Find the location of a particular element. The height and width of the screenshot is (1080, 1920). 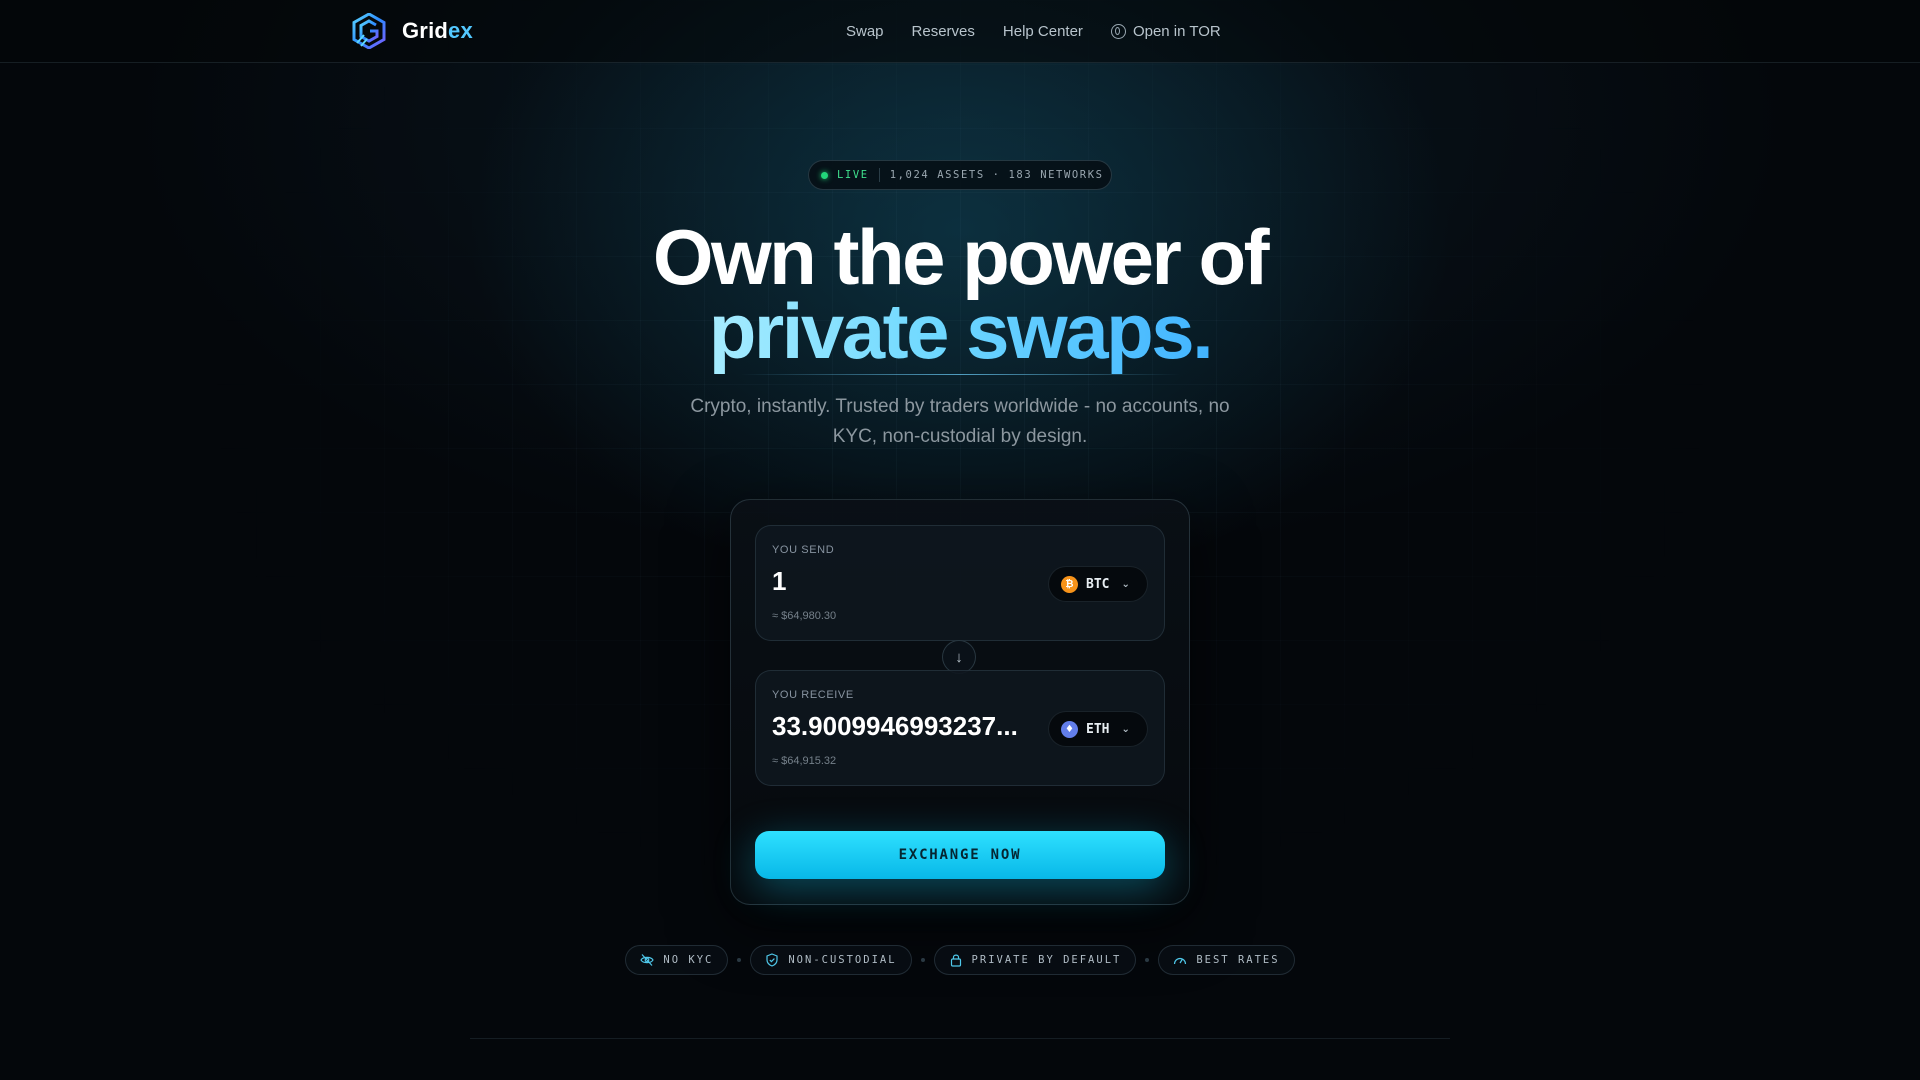

send-panel: YOU SEND 1 ≈ $64,980.30 ₿ BTC ⌄ is located at coordinates (960, 583).